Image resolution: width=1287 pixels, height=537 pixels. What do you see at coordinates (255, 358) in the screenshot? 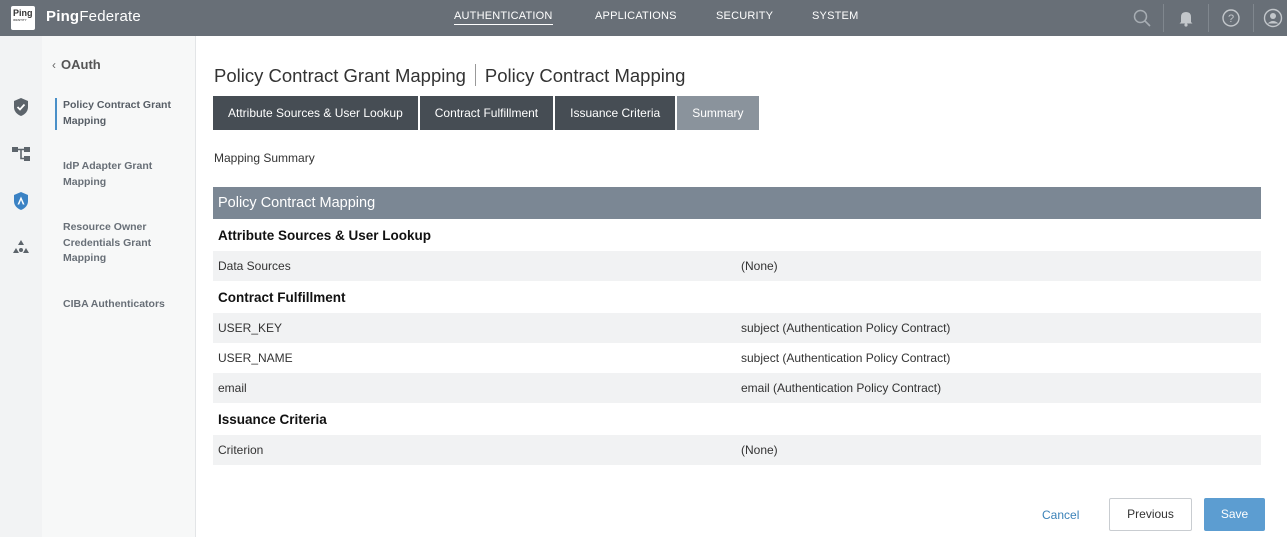
I see `row-key: USER_NAME` at bounding box center [255, 358].